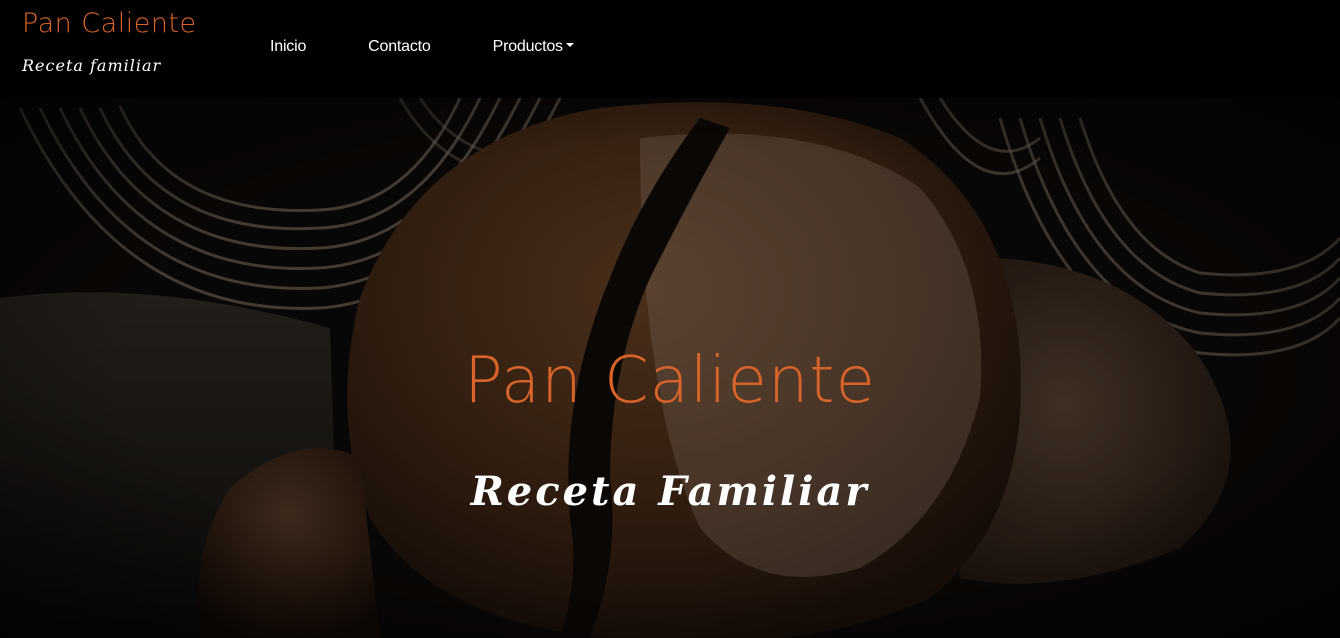  I want to click on caret-down-icon, so click(569, 45).